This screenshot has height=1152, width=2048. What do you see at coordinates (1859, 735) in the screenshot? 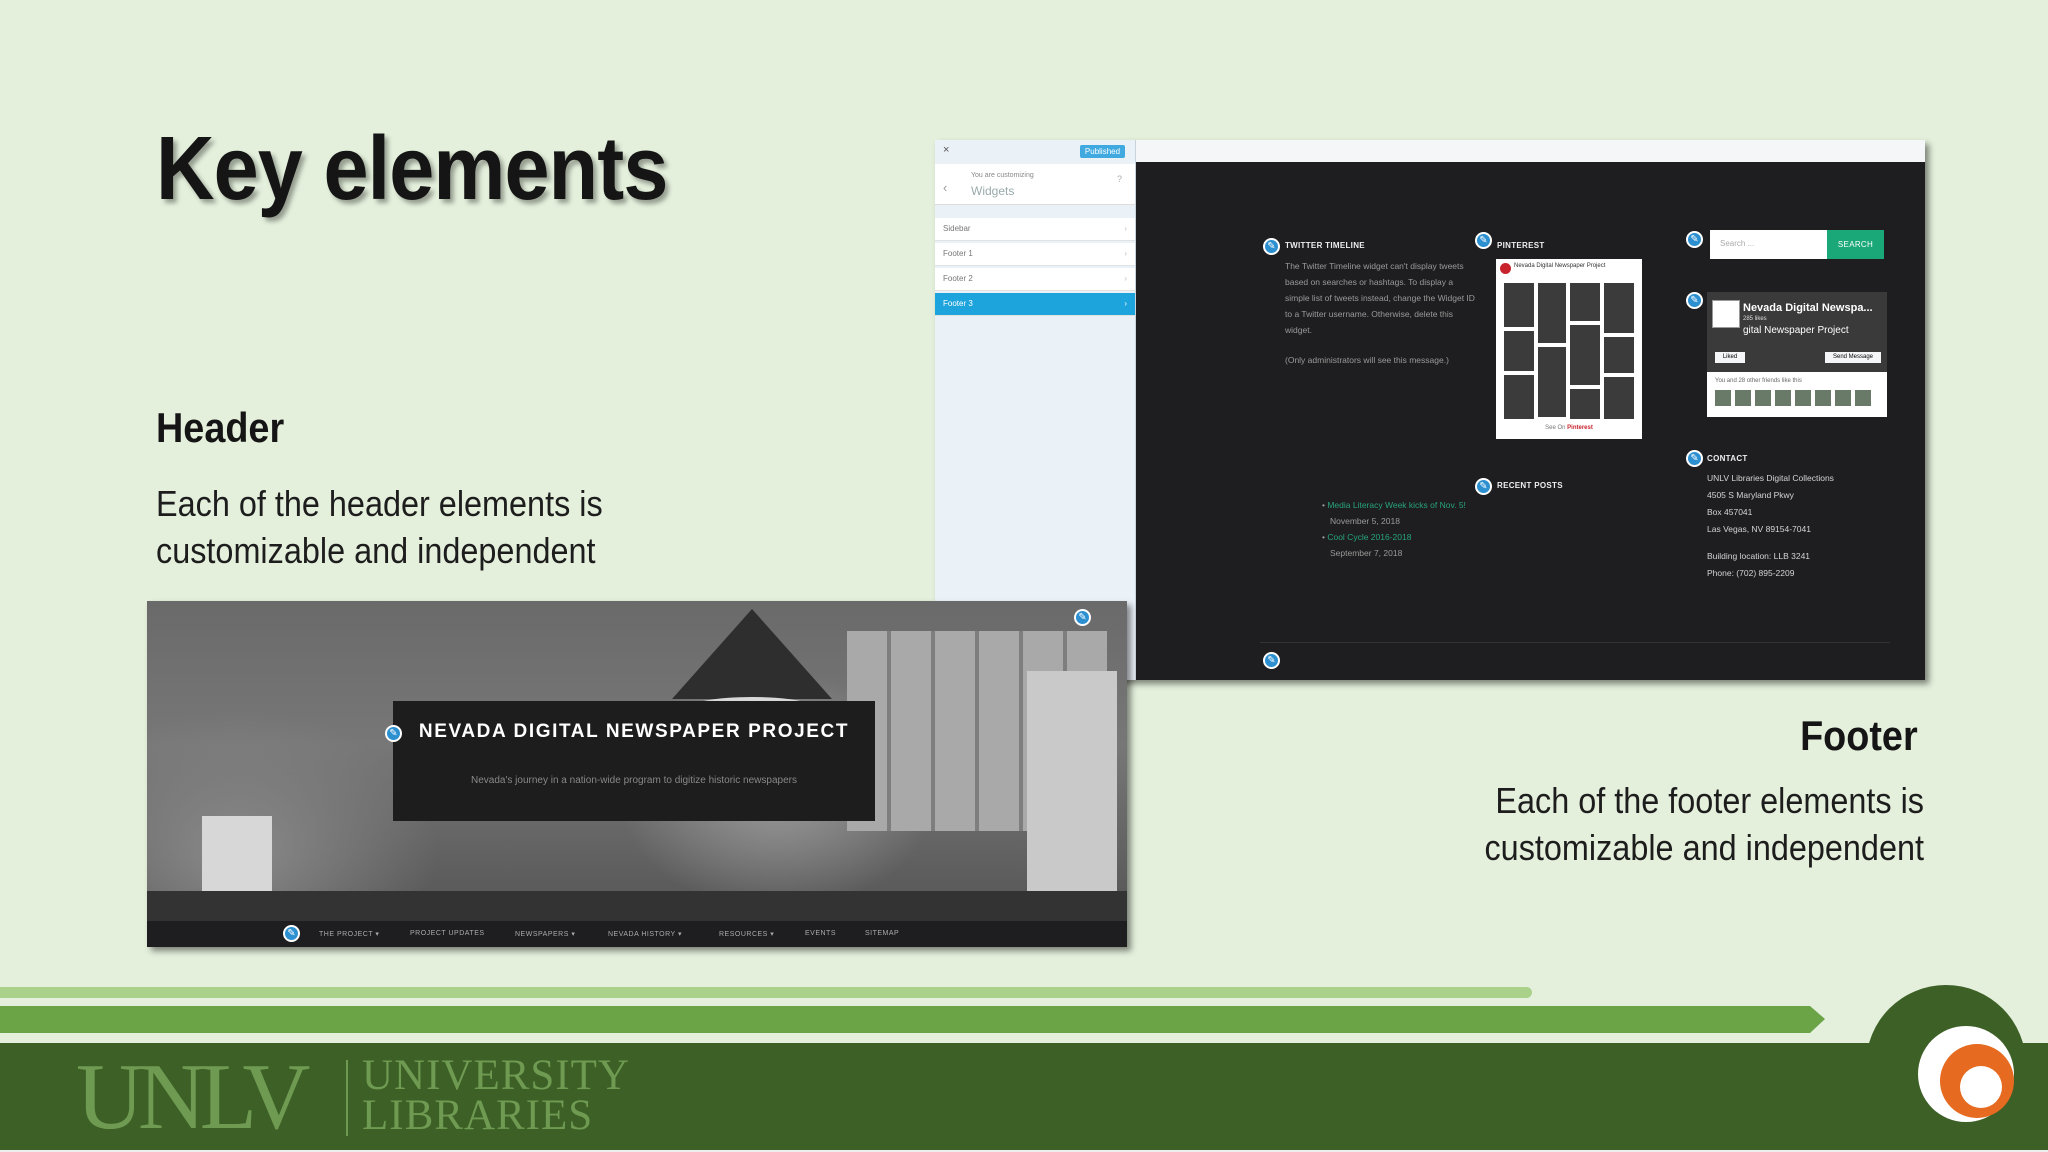
I see `footer-heading: Footer` at bounding box center [1859, 735].